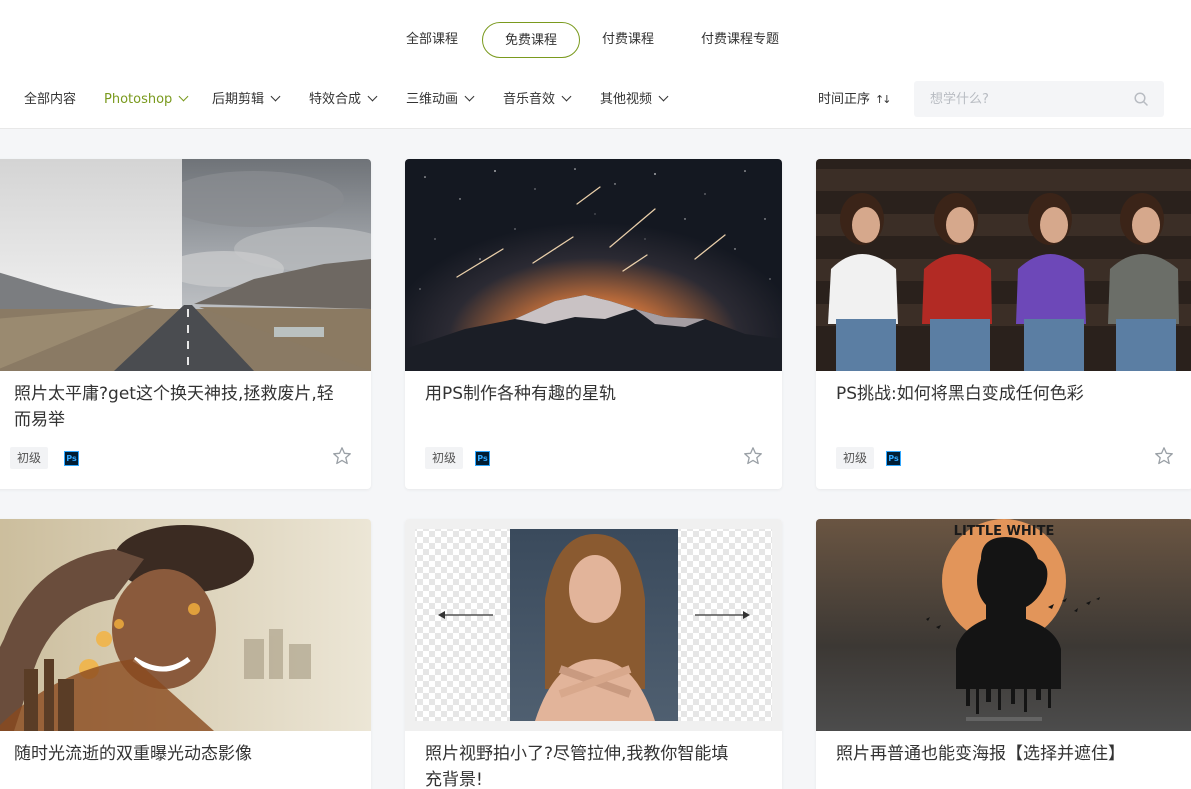 The image size is (1191, 789). What do you see at coordinates (1141, 99) in the screenshot?
I see `search-icon` at bounding box center [1141, 99].